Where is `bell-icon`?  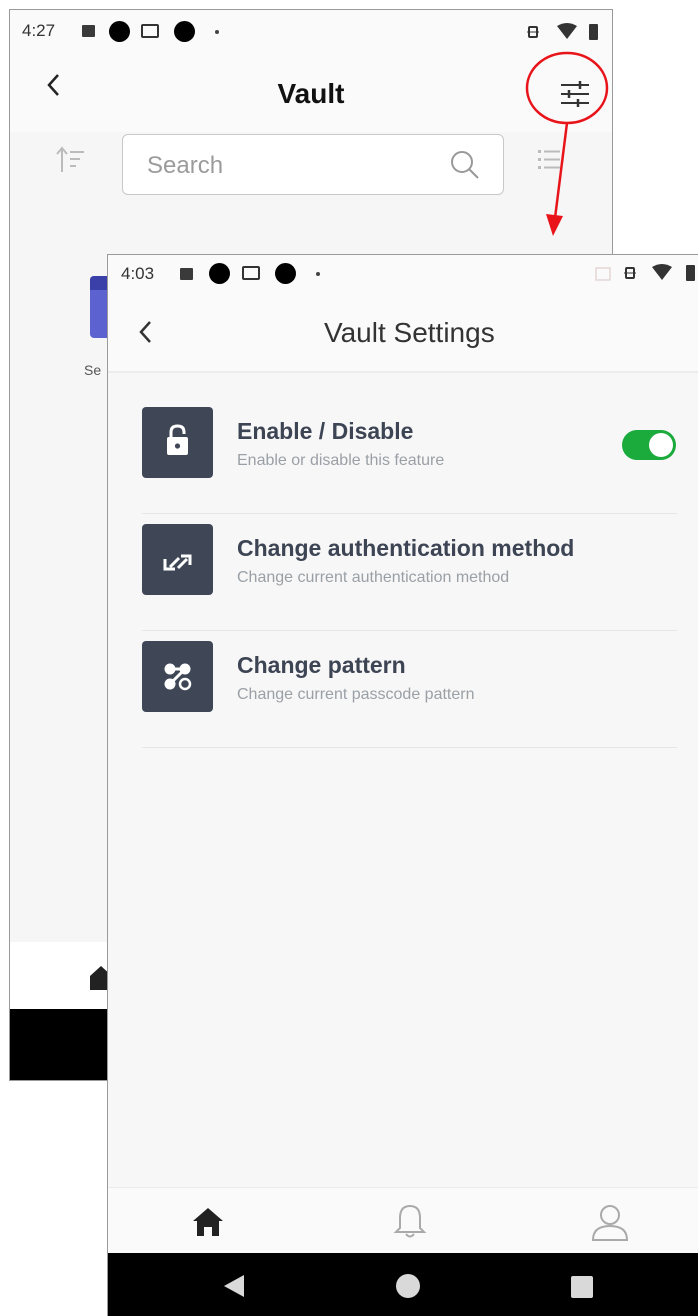 bell-icon is located at coordinates (410, 1221).